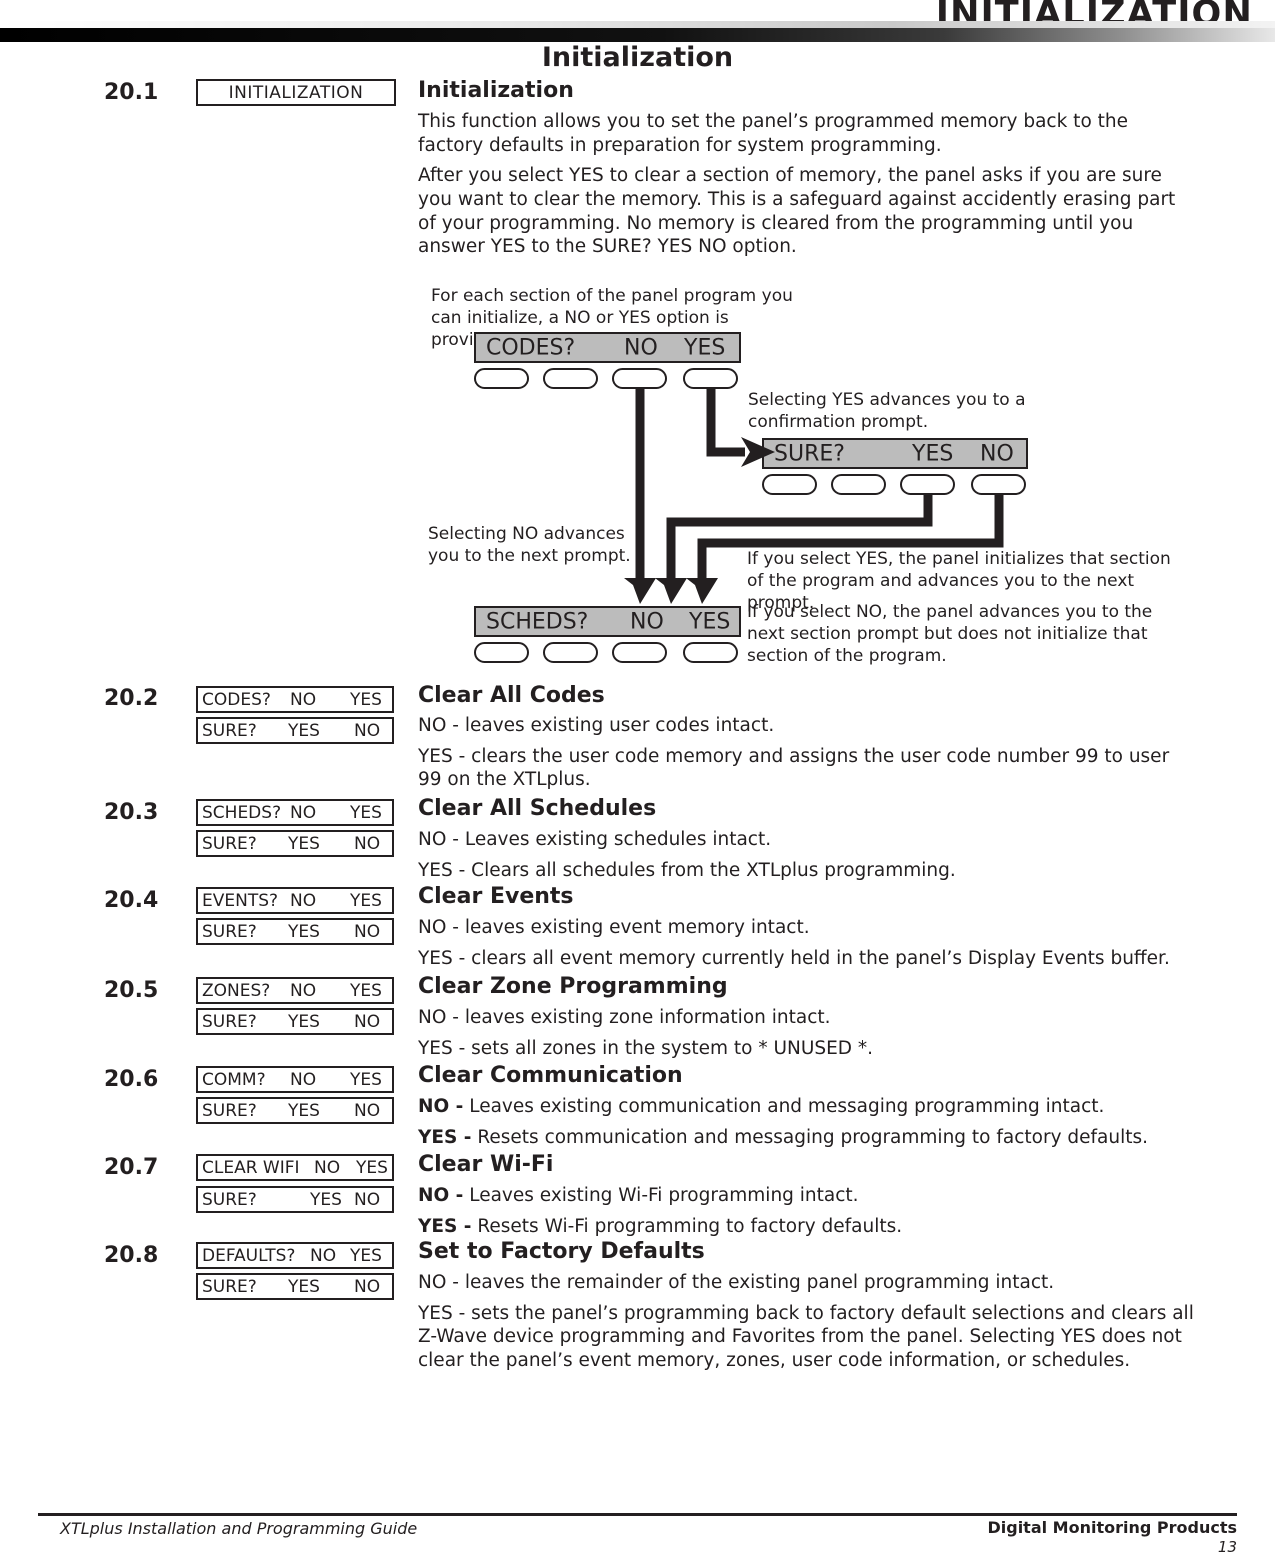 The image size is (1275, 1556). I want to click on prompt-label: EVENTS?, so click(240, 900).